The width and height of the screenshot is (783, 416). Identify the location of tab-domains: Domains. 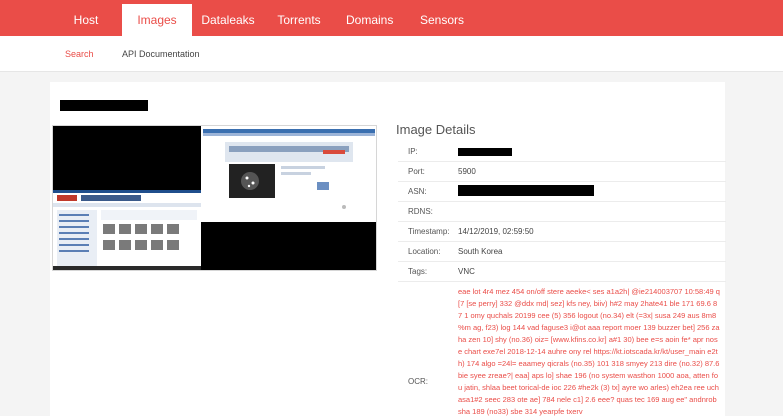
(369, 18).